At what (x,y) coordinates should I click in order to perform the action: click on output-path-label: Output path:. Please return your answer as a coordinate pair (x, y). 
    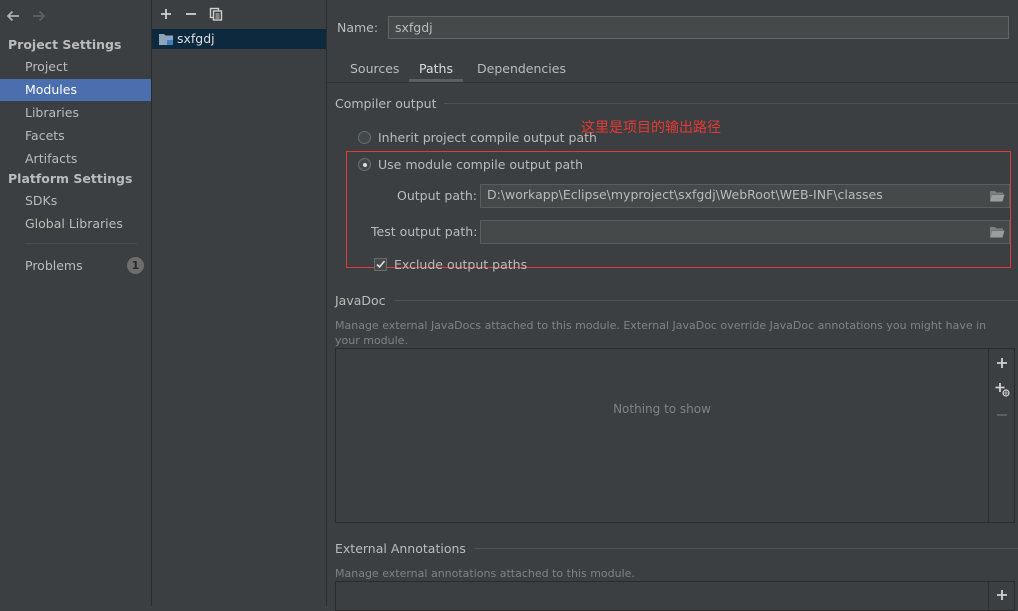
    Looking at the image, I should click on (437, 195).